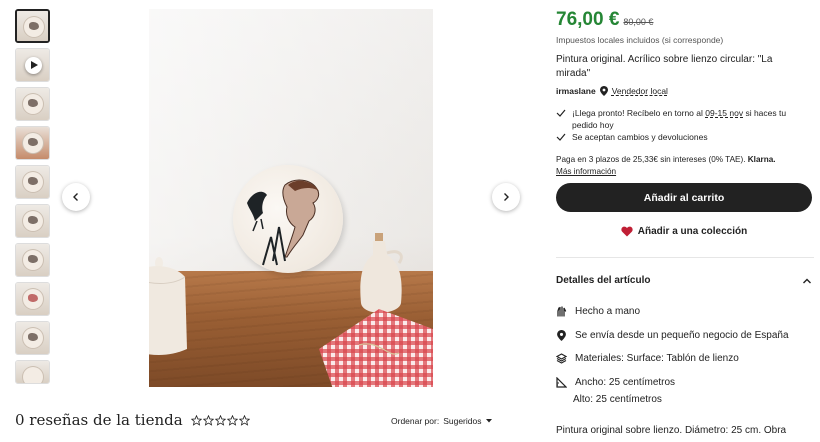 Image resolution: width=820 pixels, height=442 pixels. Describe the element at coordinates (168, 306) in the screenshot. I see `ceramic-pot` at that location.